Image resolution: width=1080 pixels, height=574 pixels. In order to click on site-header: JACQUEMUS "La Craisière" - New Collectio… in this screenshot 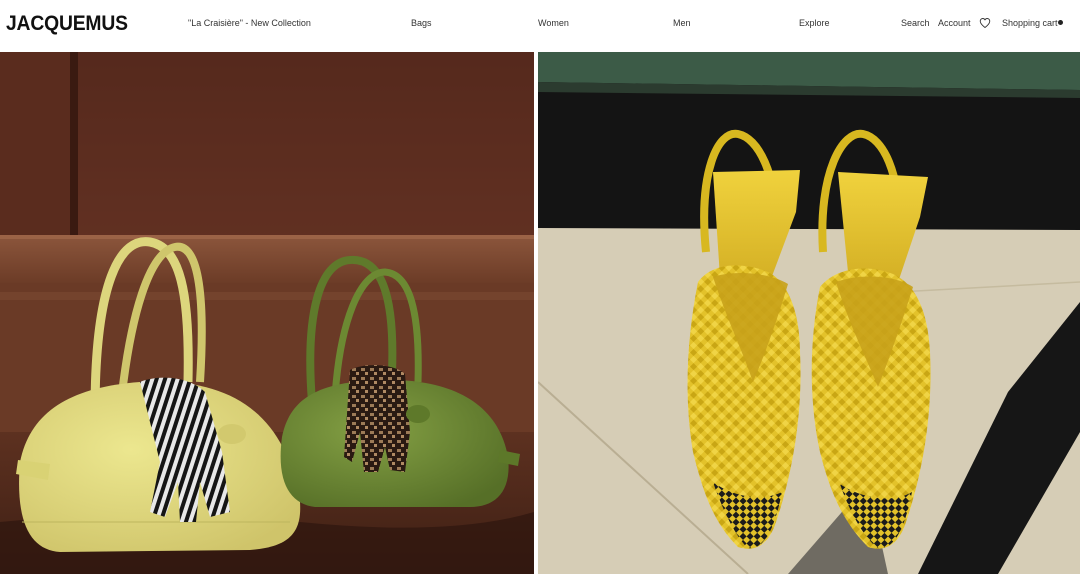, I will do `click(540, 26)`.